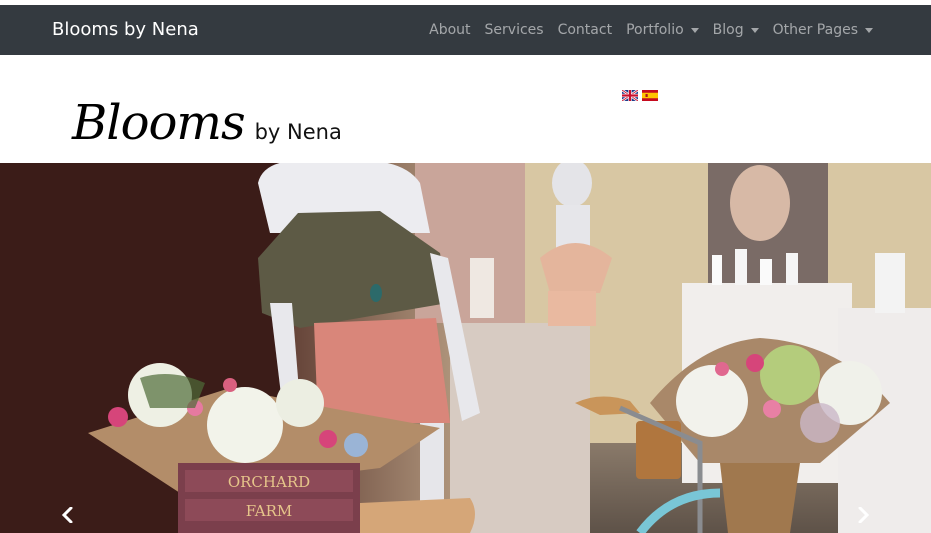 This screenshot has width=931, height=533. I want to click on nav-contact-label: Contact, so click(585, 30).